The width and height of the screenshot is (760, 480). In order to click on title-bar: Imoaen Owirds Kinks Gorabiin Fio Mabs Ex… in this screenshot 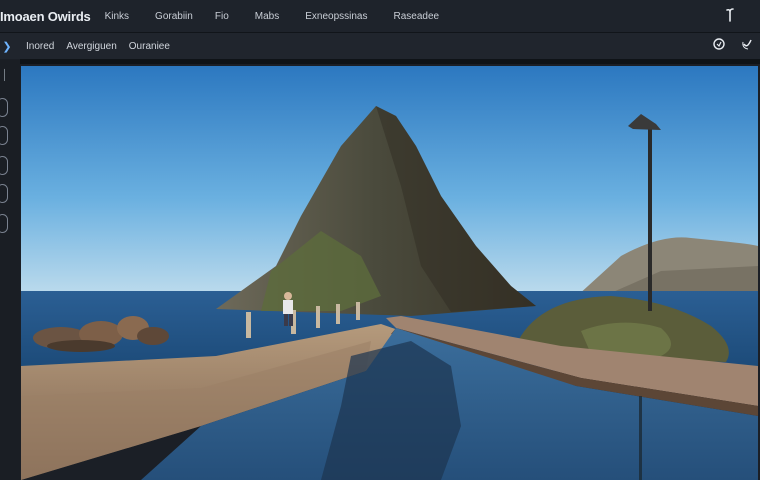, I will do `click(380, 16)`.